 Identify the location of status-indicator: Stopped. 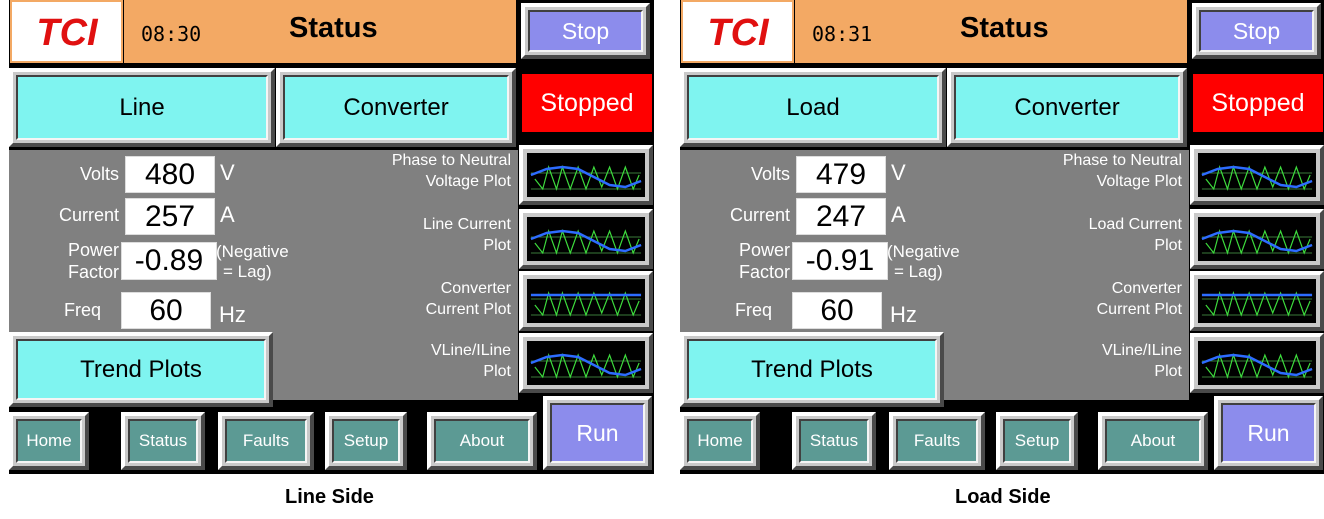
(587, 103).